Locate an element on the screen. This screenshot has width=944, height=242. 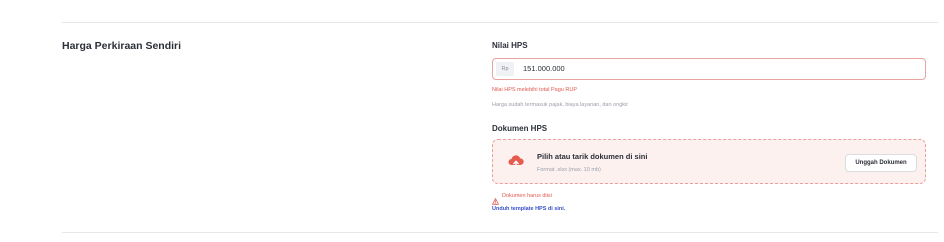
dropzone-title: Pilih atau tarik dokumen di sini is located at coordinates (592, 156).